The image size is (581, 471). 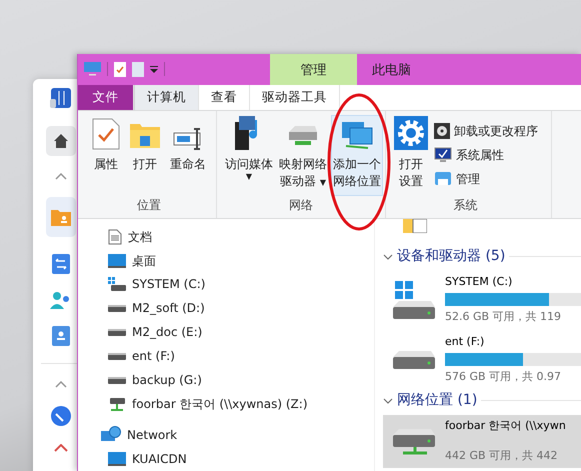 What do you see at coordinates (411, 133) in the screenshot?
I see `settings-icon` at bounding box center [411, 133].